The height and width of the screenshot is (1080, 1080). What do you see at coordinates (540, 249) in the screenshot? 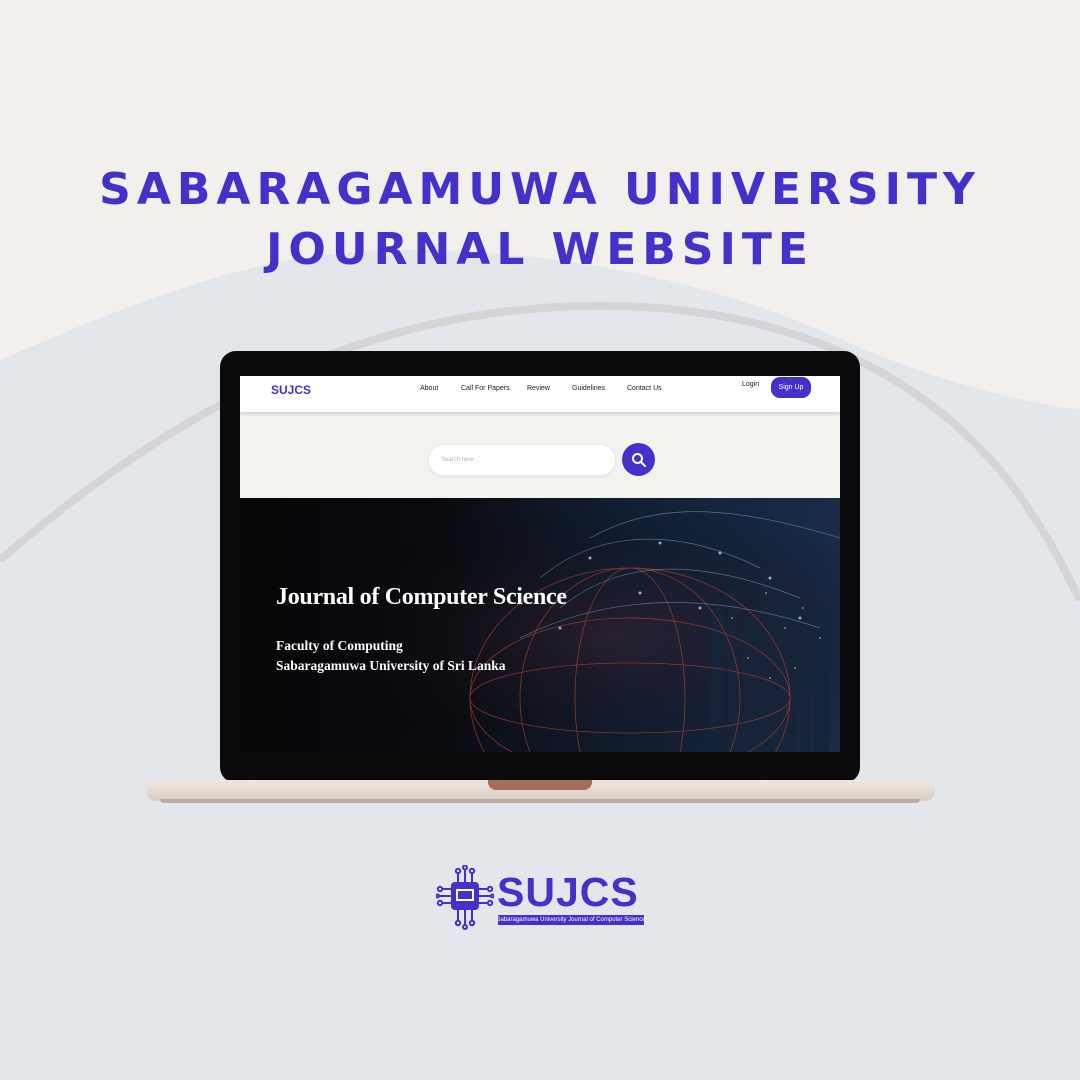
I see `headline-line-2: JOURNAL WEBSITE` at bounding box center [540, 249].